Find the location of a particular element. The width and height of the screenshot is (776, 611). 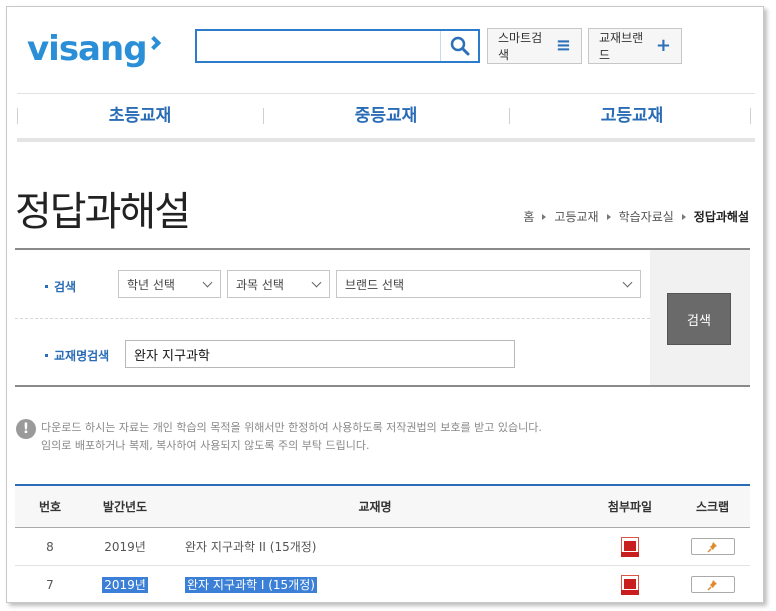

textbook-brand-label: 교재브랜드 is located at coordinates (621, 46).